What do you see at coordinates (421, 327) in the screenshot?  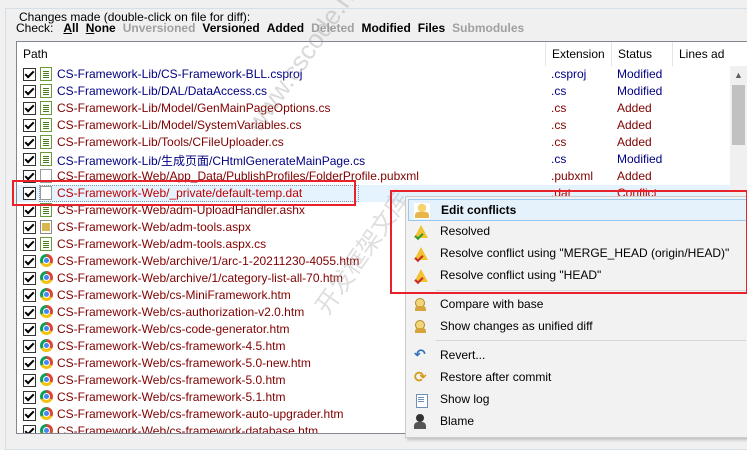 I see `unified-diff-icon` at bounding box center [421, 327].